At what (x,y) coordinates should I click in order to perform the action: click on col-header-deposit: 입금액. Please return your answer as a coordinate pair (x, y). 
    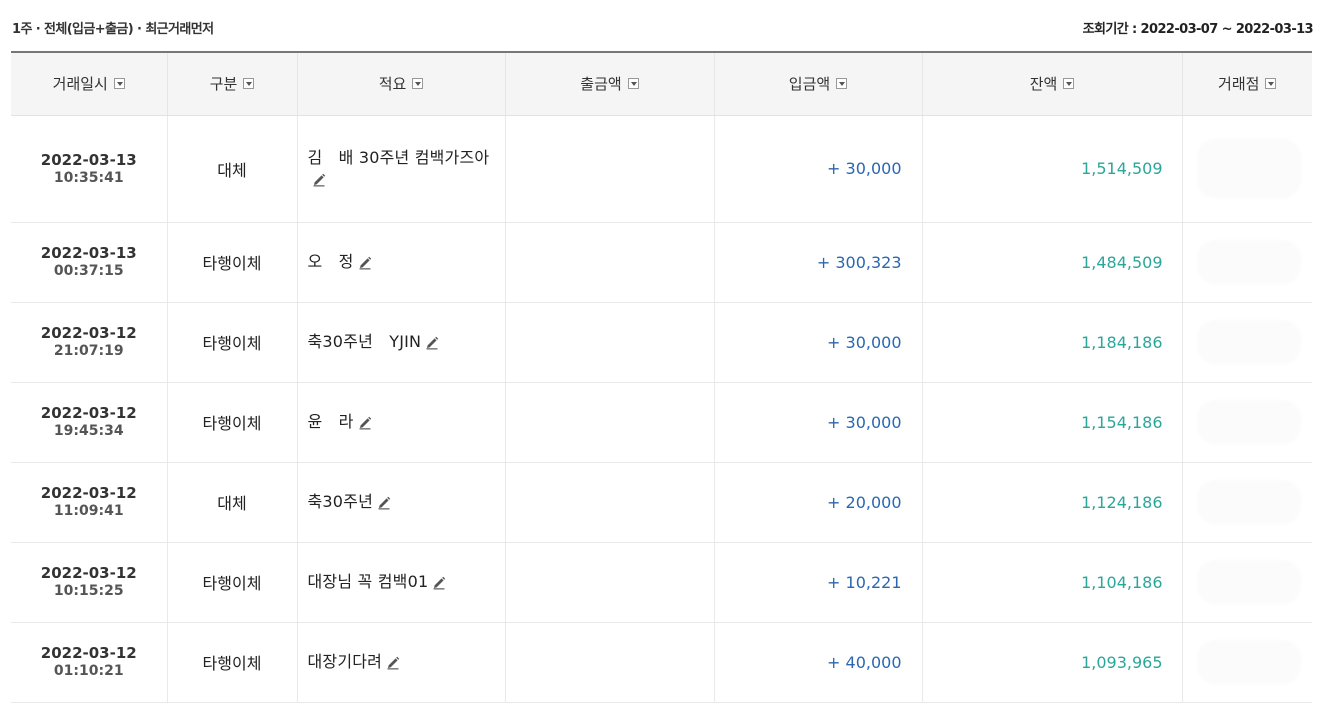
    Looking at the image, I should click on (818, 83).